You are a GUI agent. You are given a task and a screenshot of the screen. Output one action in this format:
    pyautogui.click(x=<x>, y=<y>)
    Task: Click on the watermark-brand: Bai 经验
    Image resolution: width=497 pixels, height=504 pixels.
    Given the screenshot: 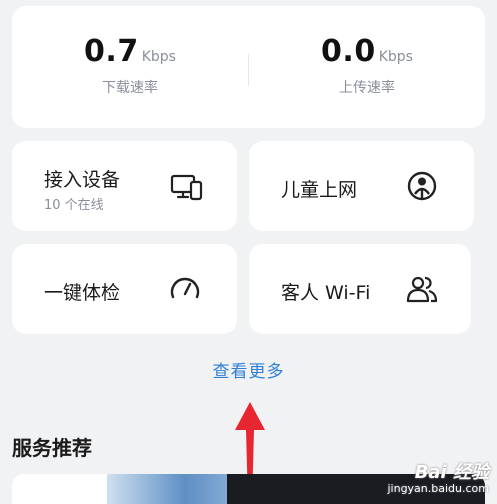 What is the action you would take?
    pyautogui.click(x=451, y=472)
    